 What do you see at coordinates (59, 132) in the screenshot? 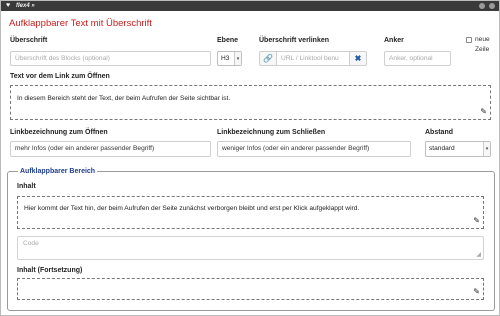
I see `open-link-label: Linkbezeichnung zum Öffnen` at bounding box center [59, 132].